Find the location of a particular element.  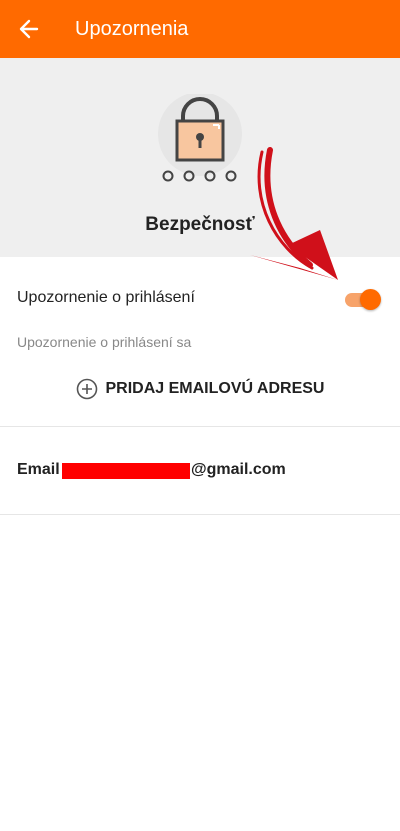

plus-circle-icon is located at coordinates (86, 389).